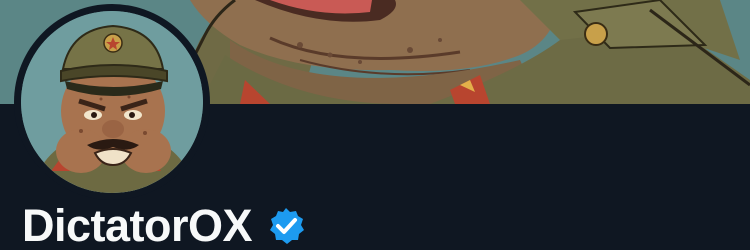  I want to click on profile-name-row: DictatorOX, so click(164, 223).